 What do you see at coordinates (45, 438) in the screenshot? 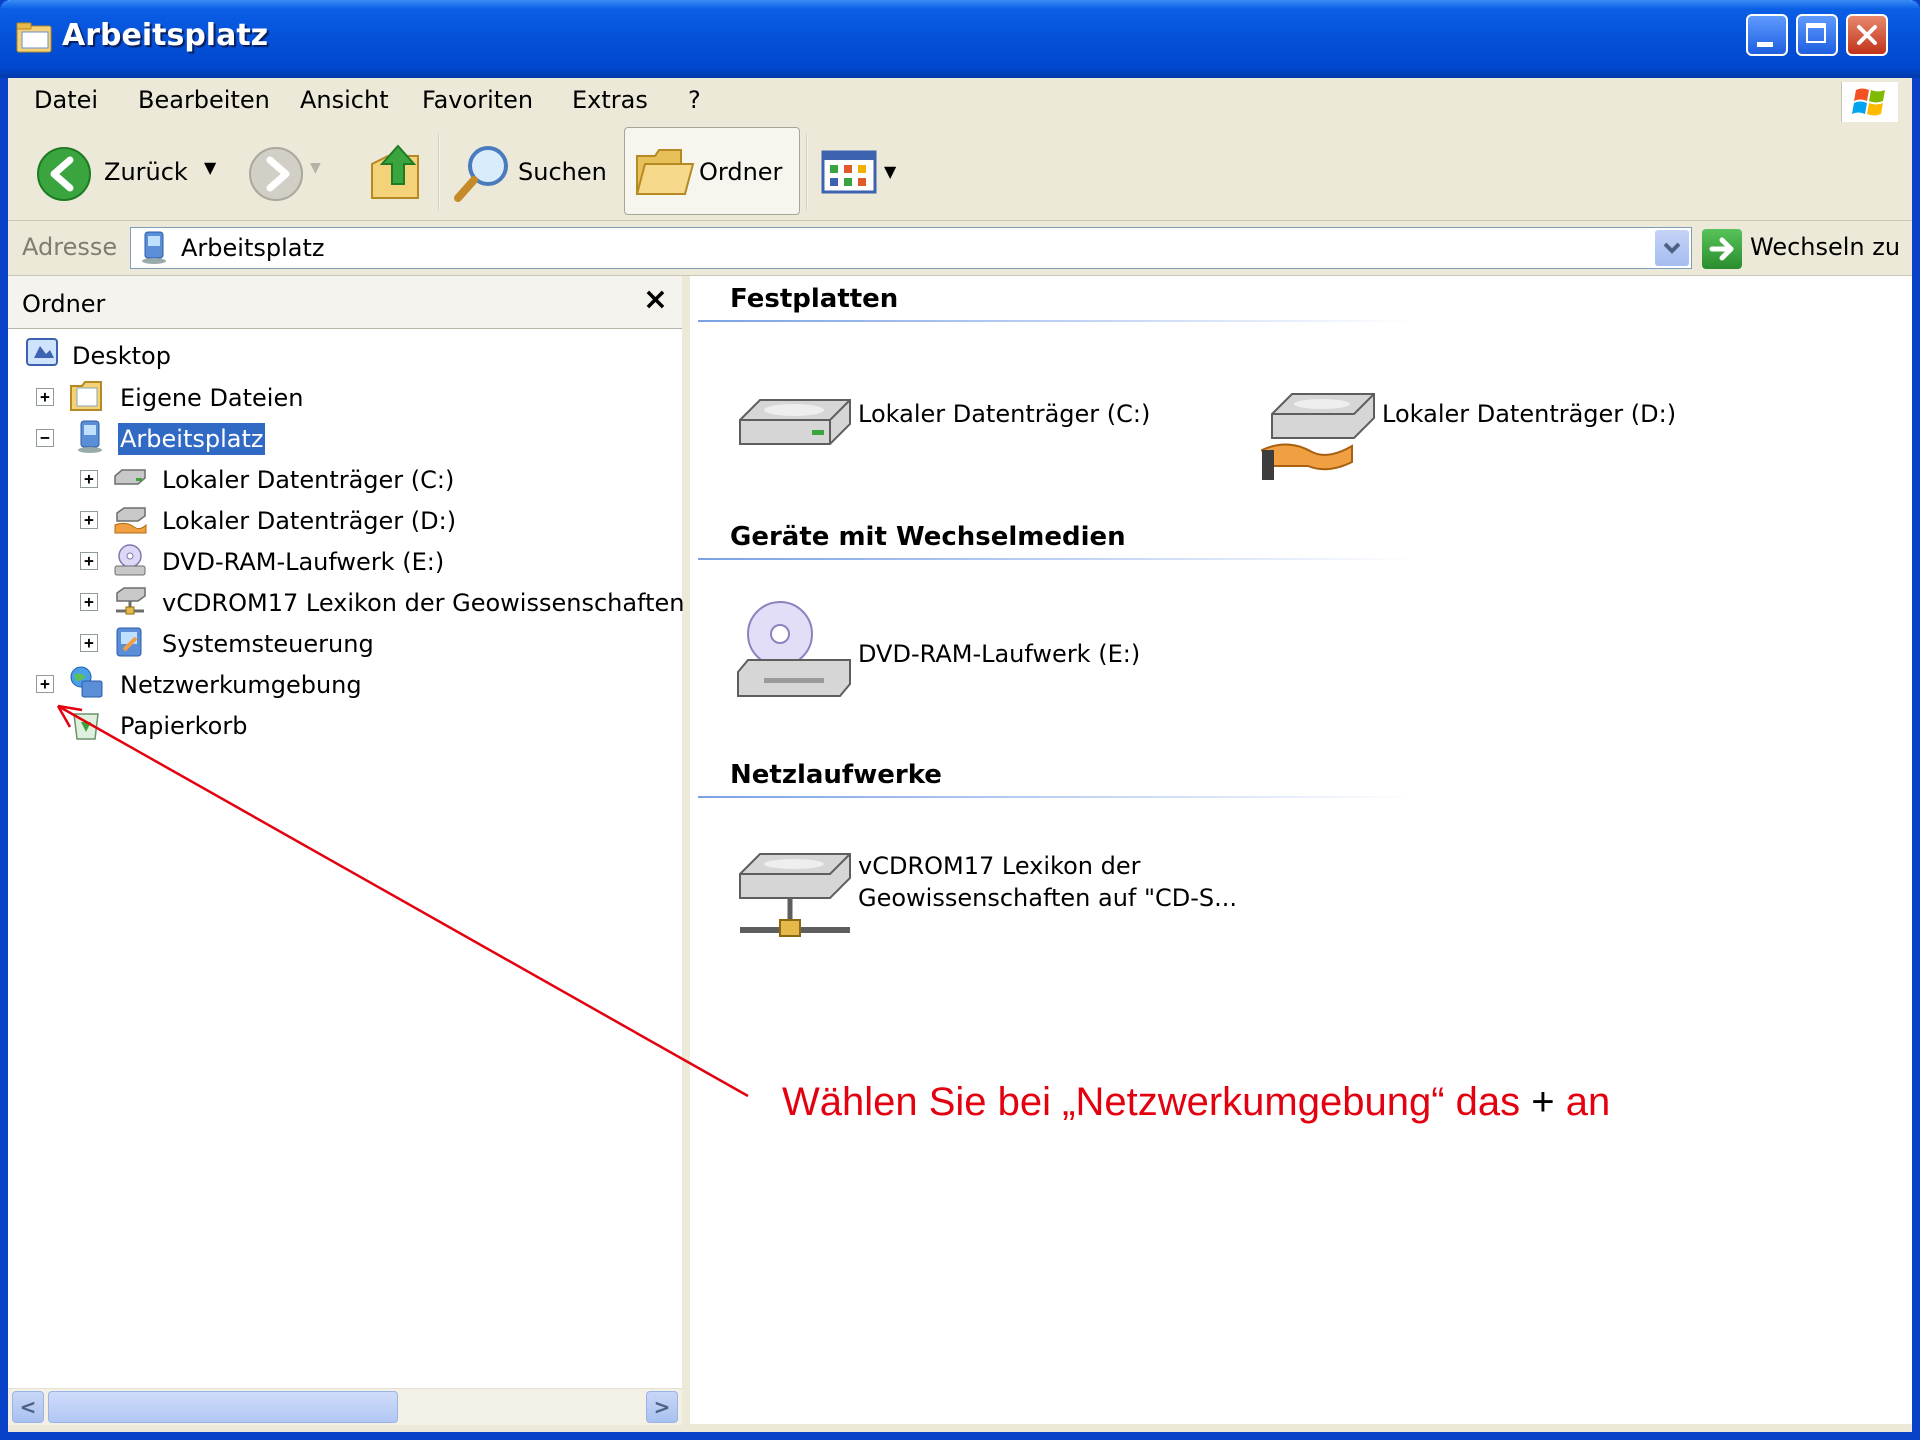
I see `collapse-button: −` at bounding box center [45, 438].